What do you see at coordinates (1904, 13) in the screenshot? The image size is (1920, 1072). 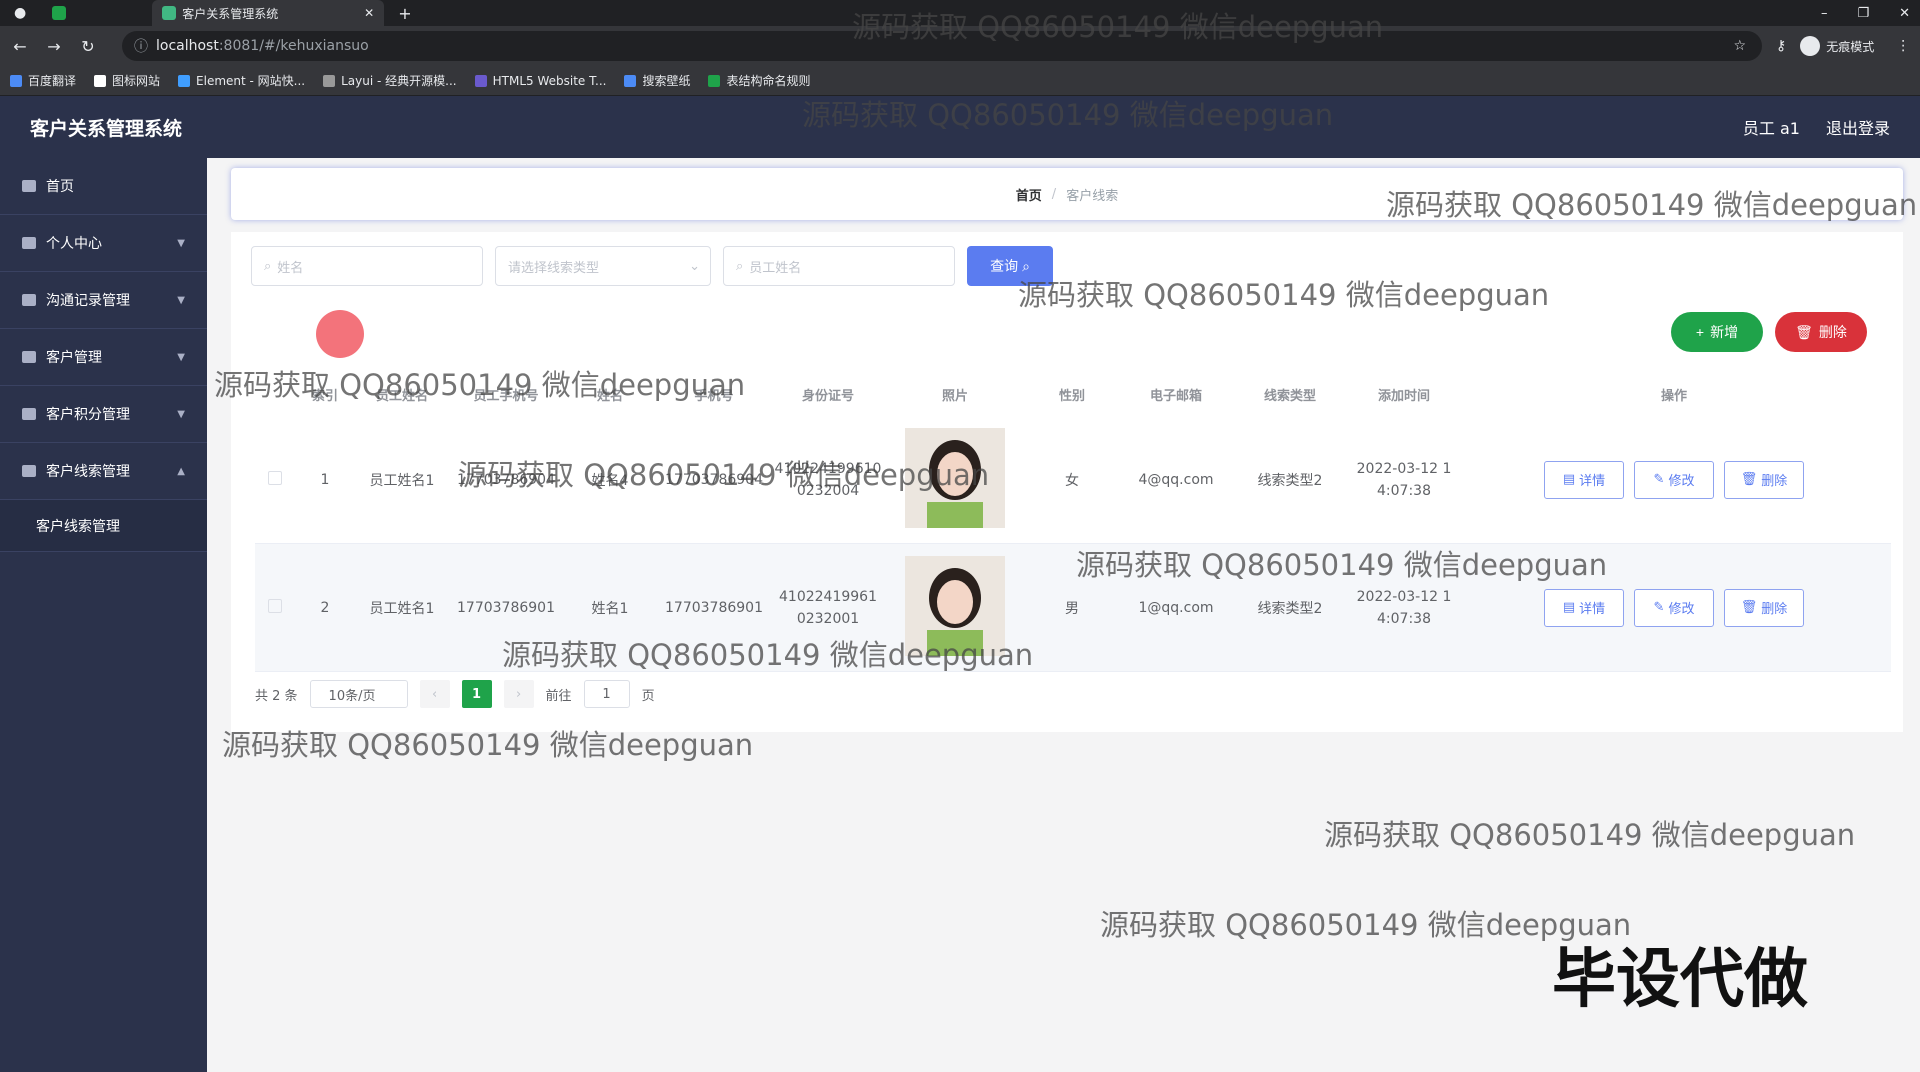 I see `close-window-icon: ✕` at bounding box center [1904, 13].